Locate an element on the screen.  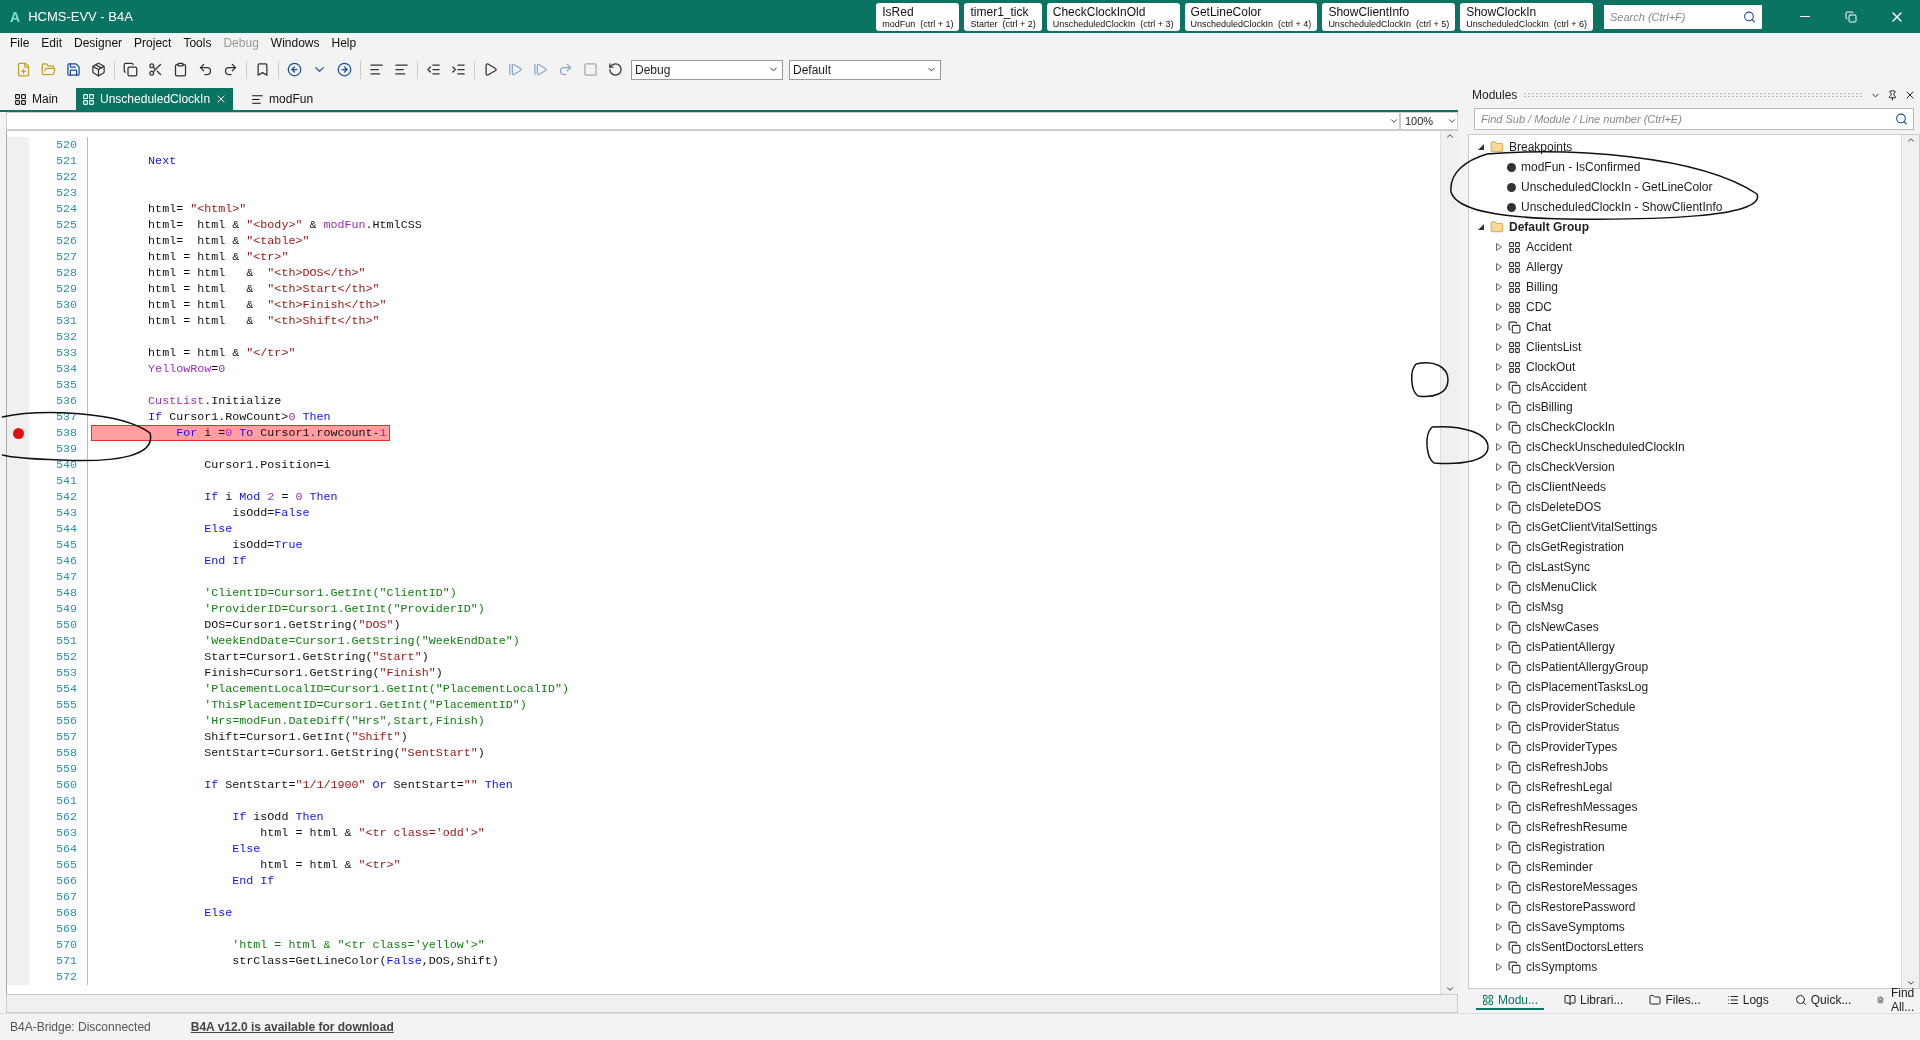
editor-tab: UnscheduledClockIn is located at coordinates (155, 99).